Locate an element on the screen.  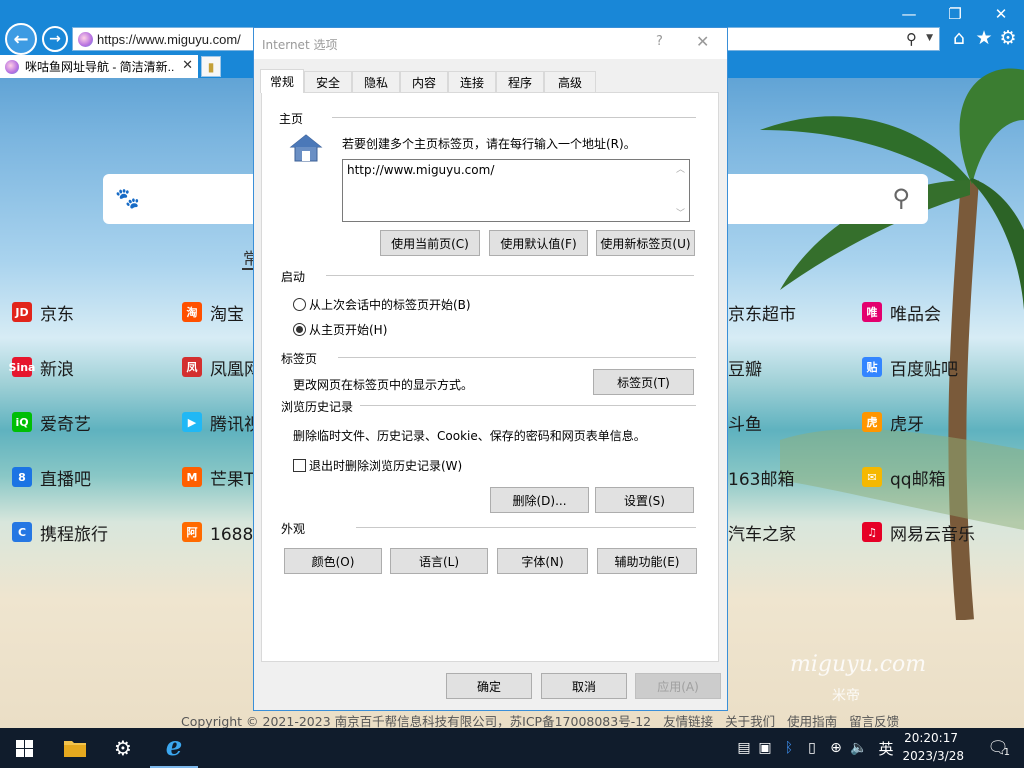
network-globe-icon: ⊕ is located at coordinates (836, 748).